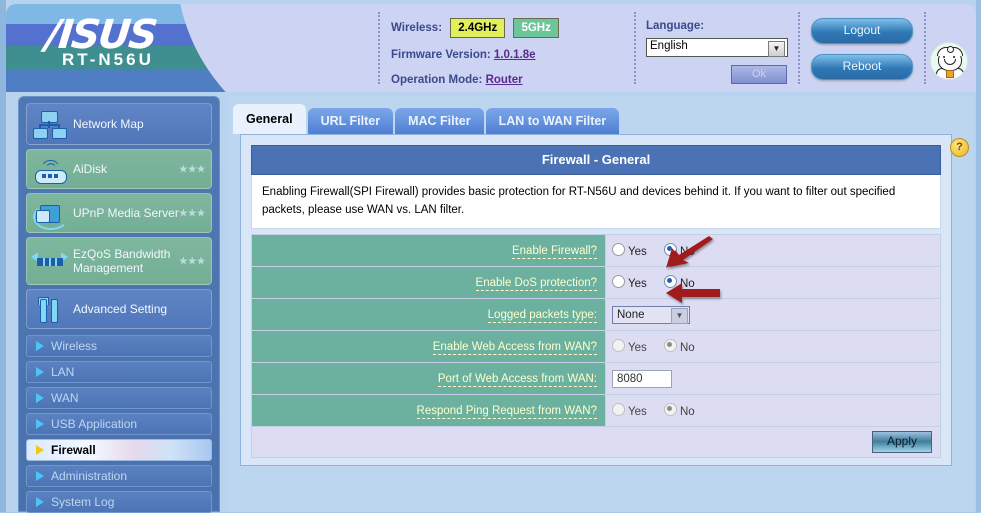 The height and width of the screenshot is (513, 981). What do you see at coordinates (669, 46) in the screenshot?
I see `language-value: English` at bounding box center [669, 46].